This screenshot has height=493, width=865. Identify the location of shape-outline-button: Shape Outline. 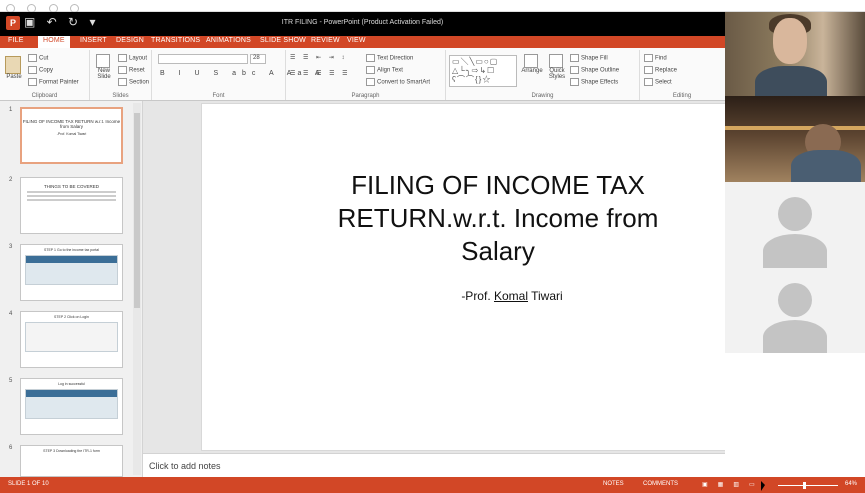
(594, 70).